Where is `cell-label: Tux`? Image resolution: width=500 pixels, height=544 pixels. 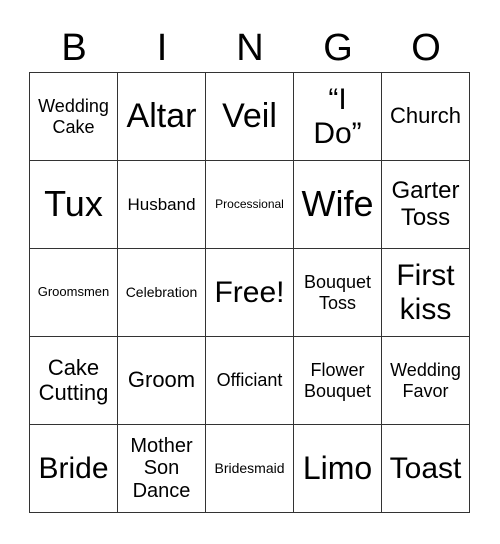 cell-label: Tux is located at coordinates (73, 204).